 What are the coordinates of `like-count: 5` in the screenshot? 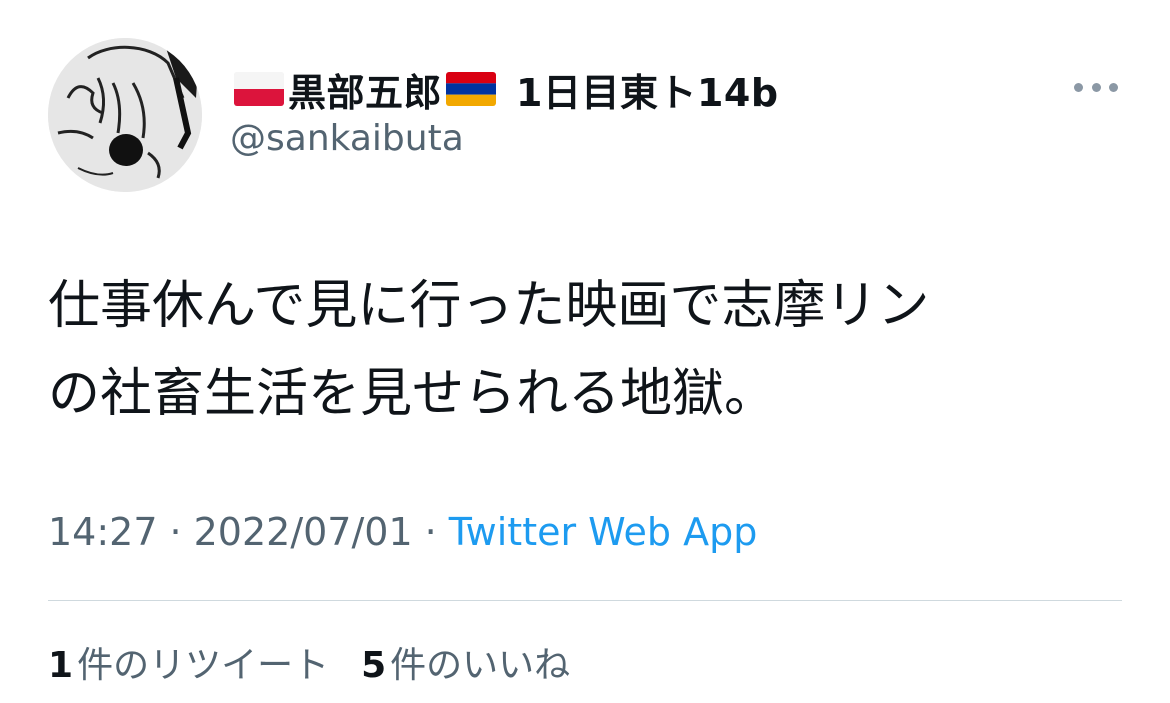 It's located at (374, 665).